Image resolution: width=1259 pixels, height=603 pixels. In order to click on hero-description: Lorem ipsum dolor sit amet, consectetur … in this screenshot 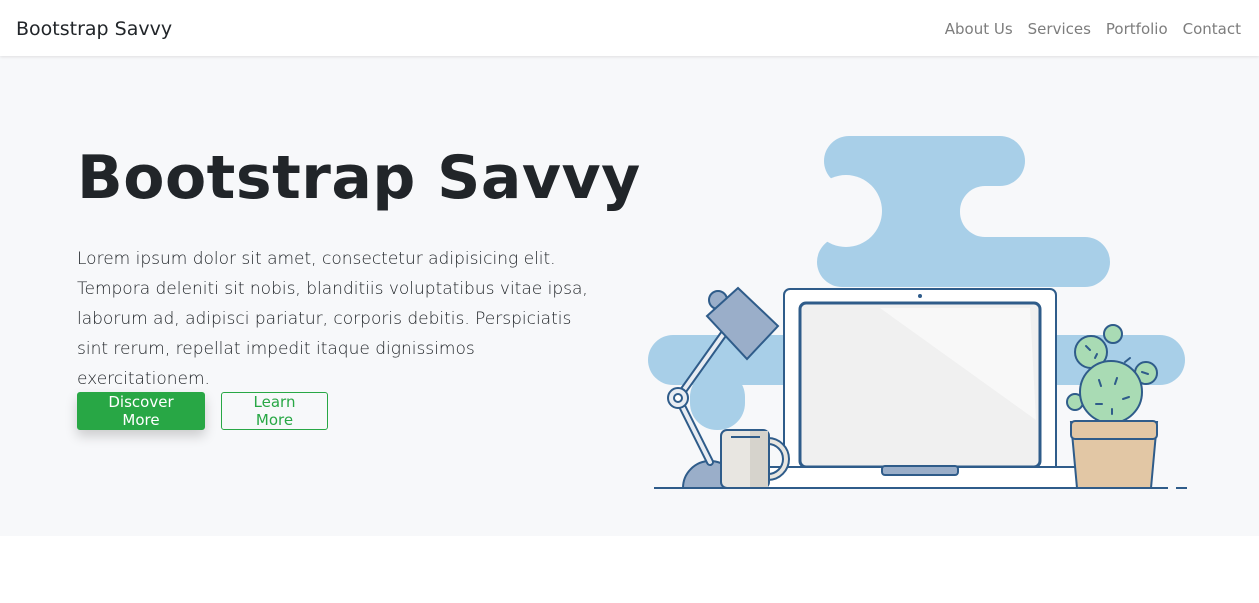, I will do `click(332, 319)`.